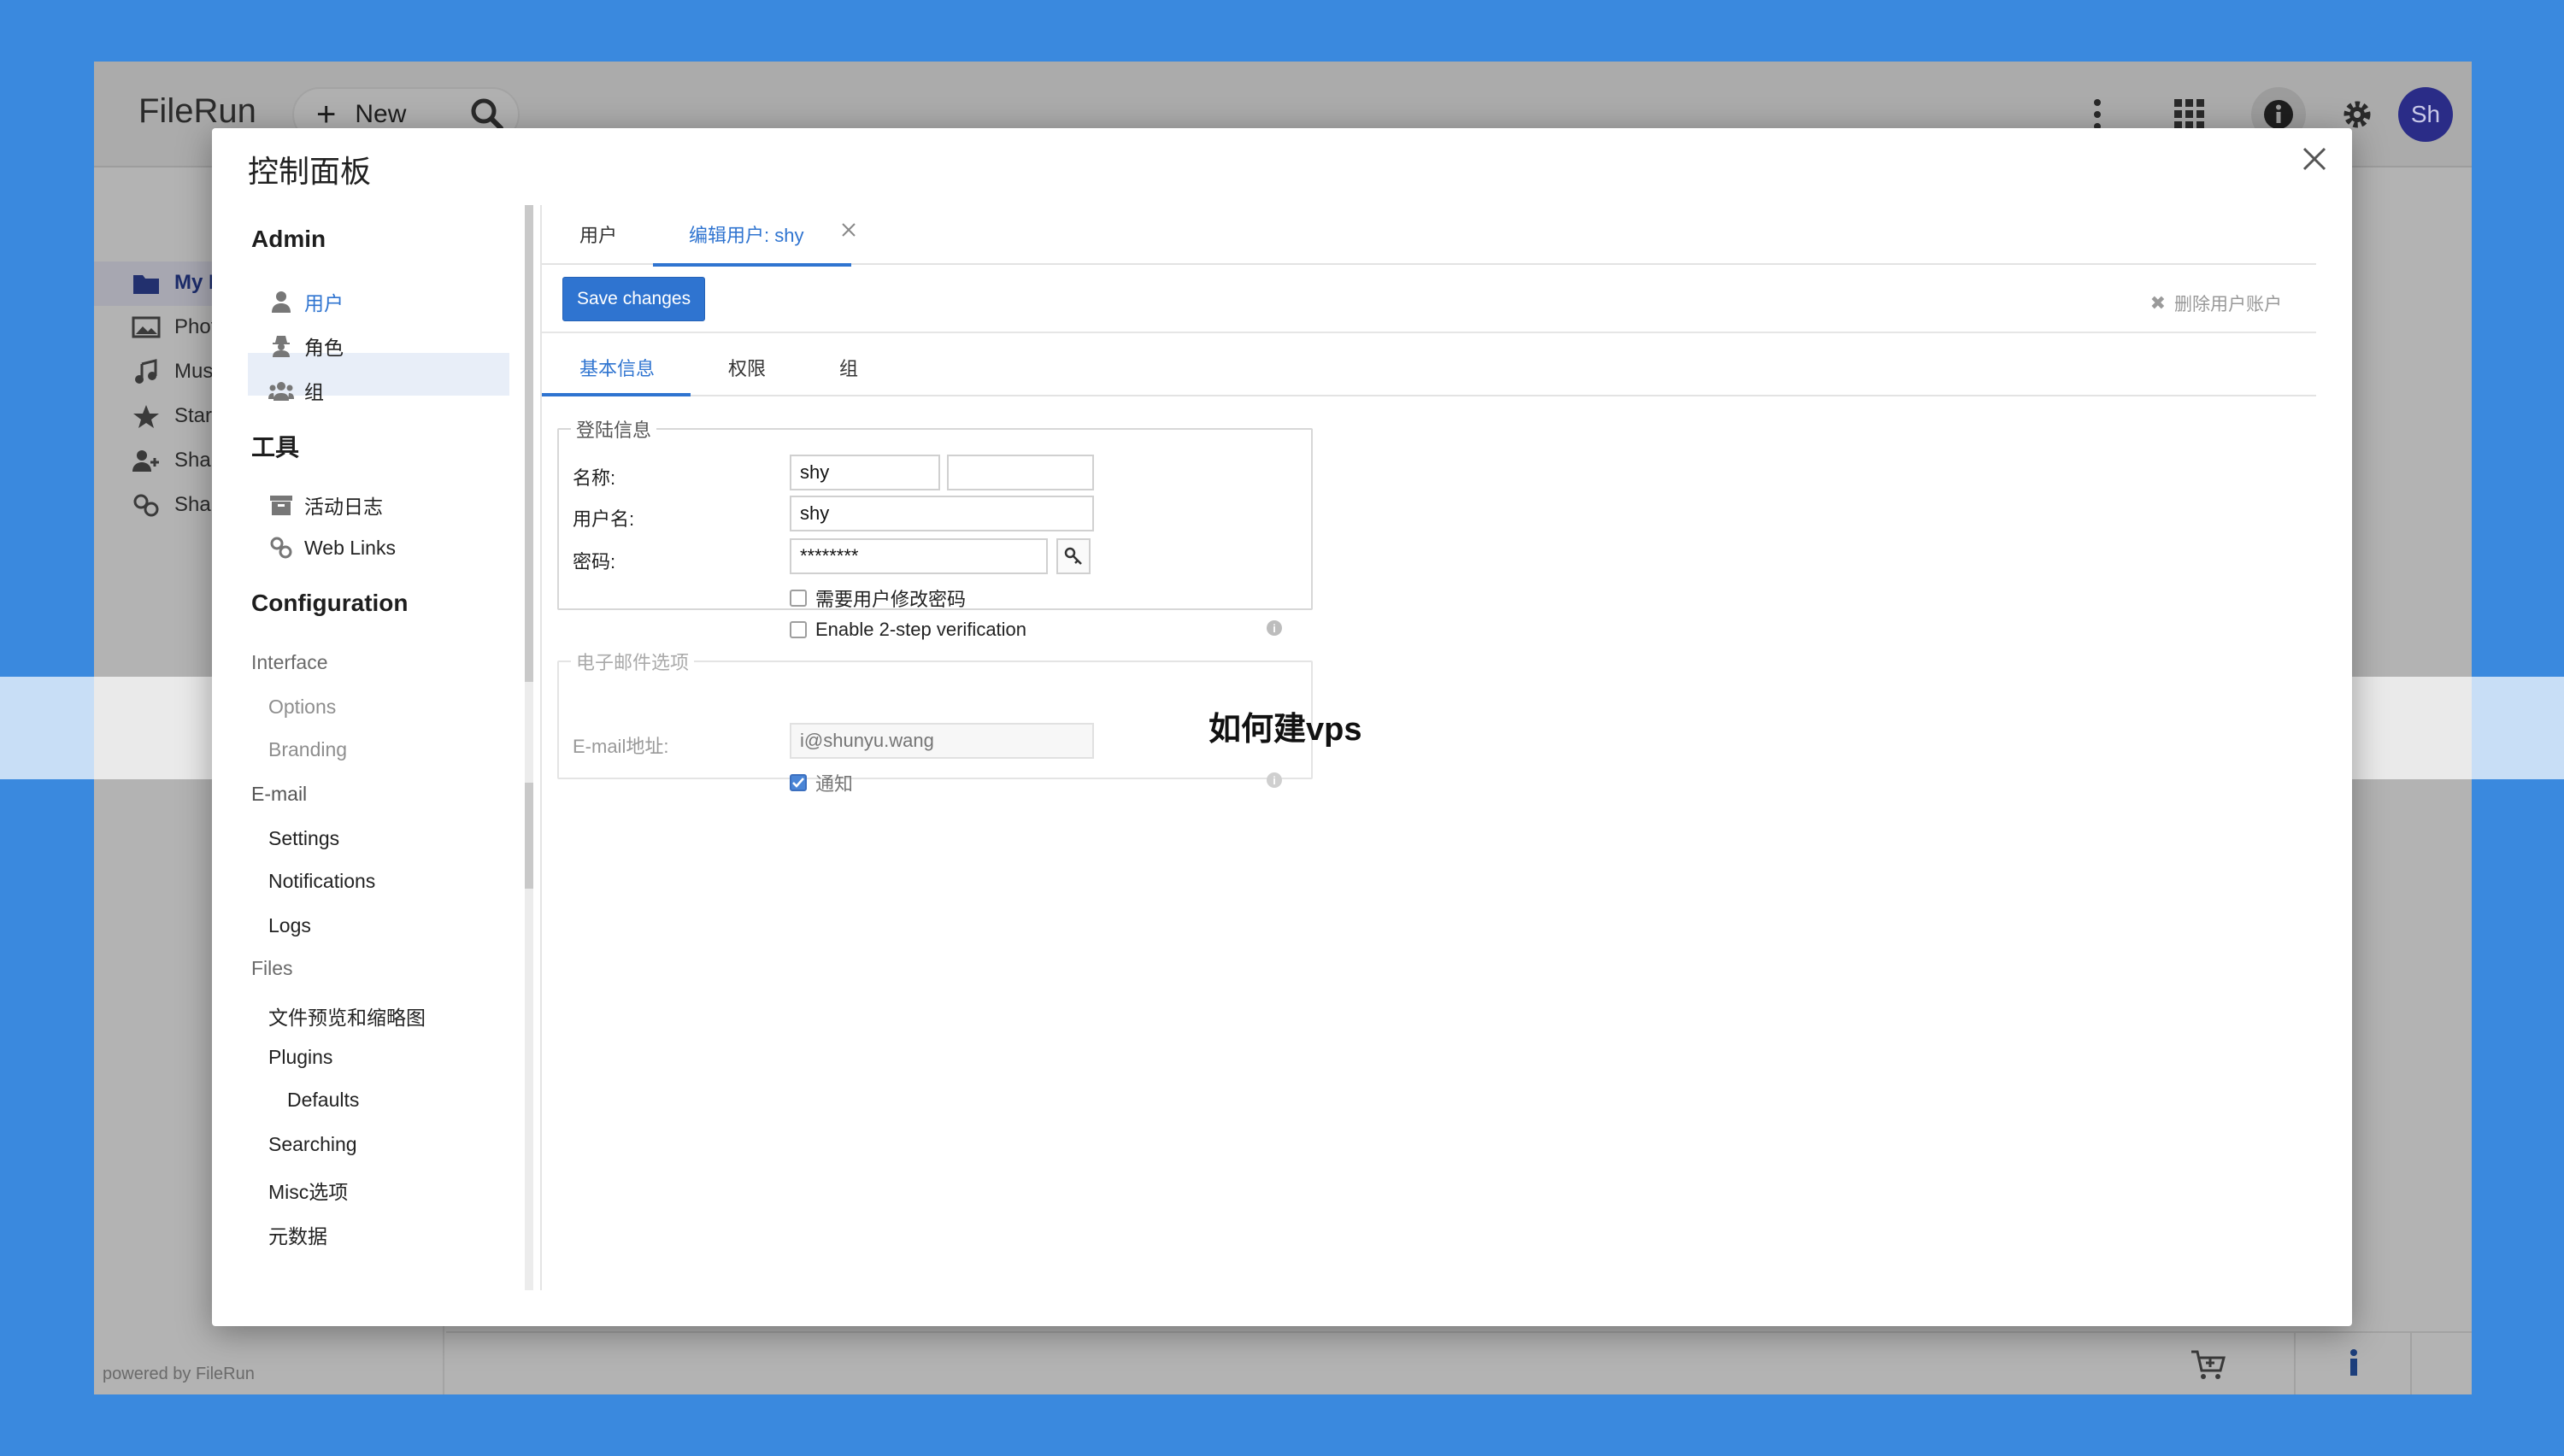 The image size is (2564, 1456). Describe the element at coordinates (308, 1190) in the screenshot. I see `nav-item-misc-options: Misc选项` at that location.